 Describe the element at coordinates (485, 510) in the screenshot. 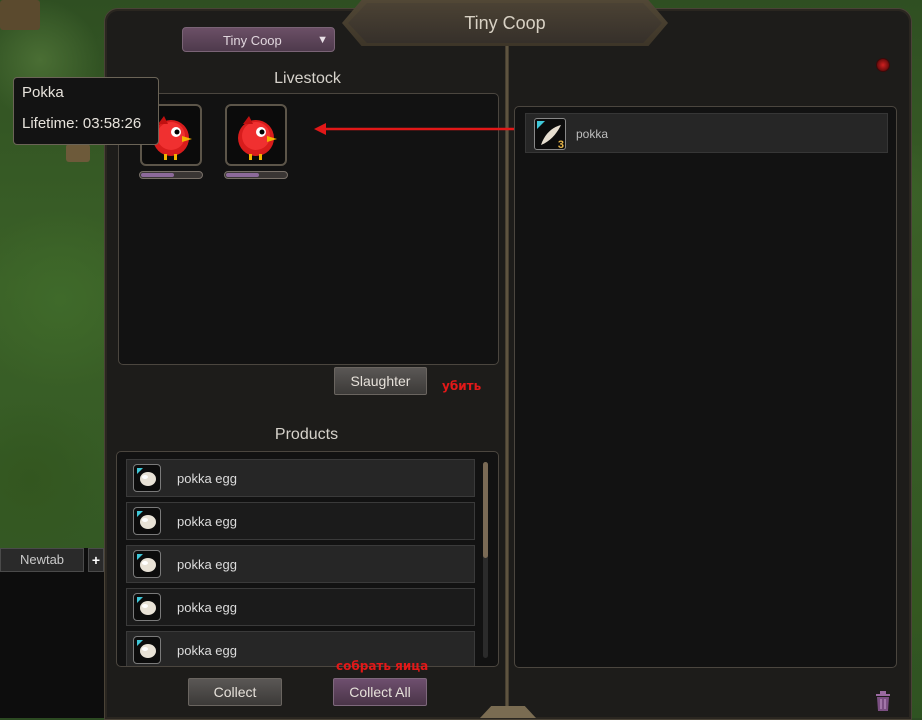

I see `products-scroll-thumb` at that location.